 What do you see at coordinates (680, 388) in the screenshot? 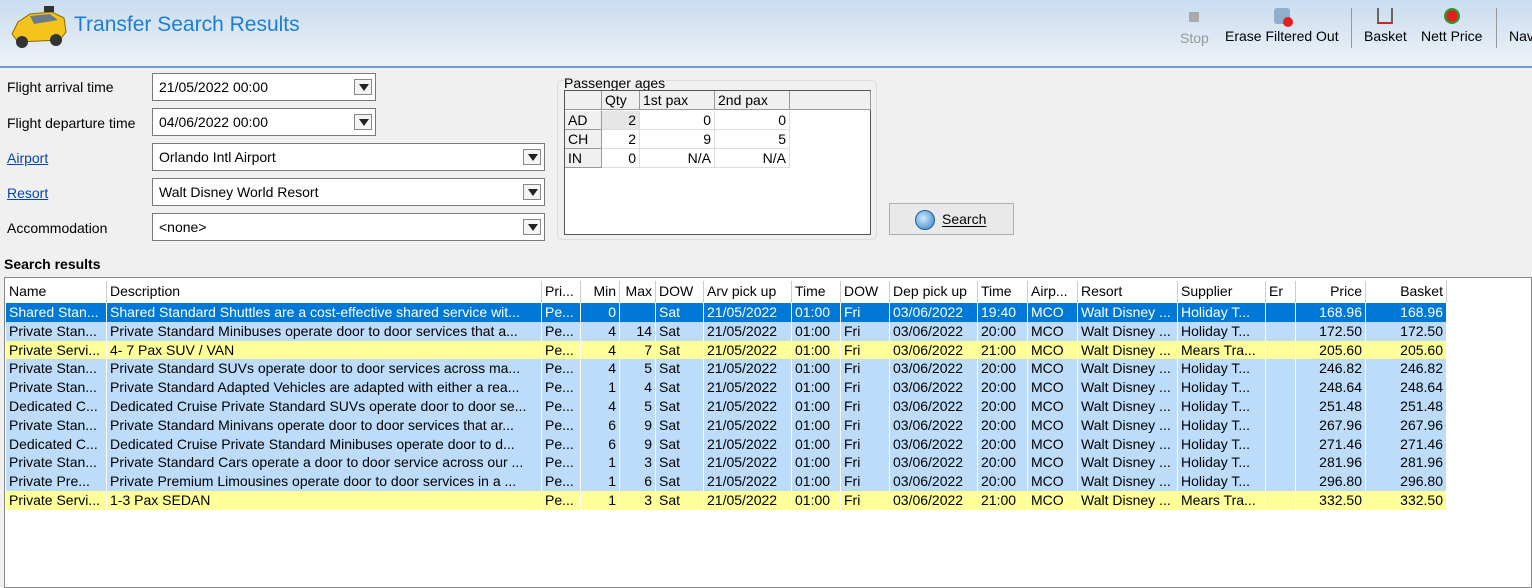
I see `table-cell: Sat` at bounding box center [680, 388].